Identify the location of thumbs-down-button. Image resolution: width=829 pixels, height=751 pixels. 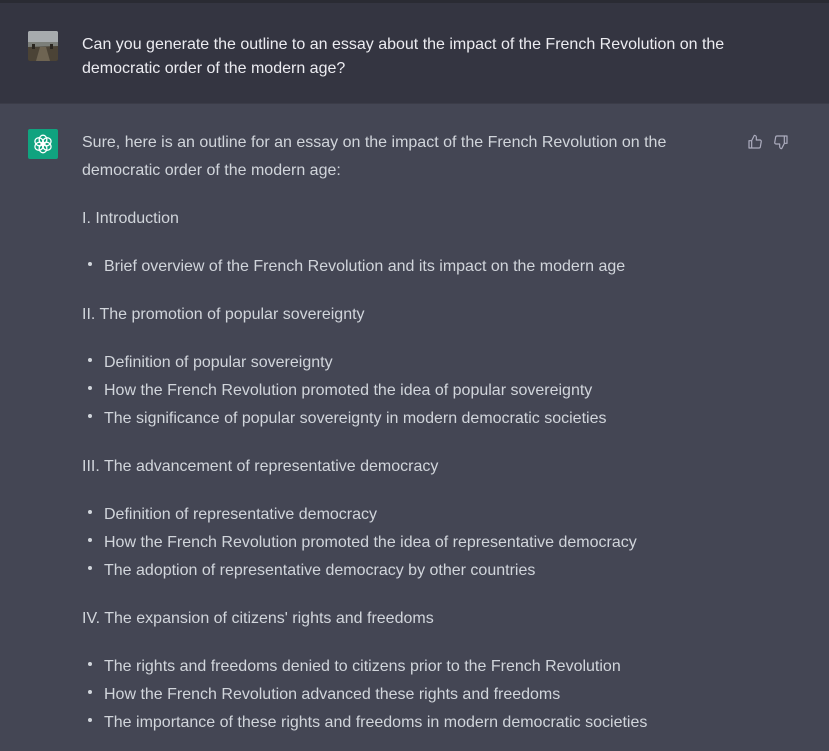
(781, 142).